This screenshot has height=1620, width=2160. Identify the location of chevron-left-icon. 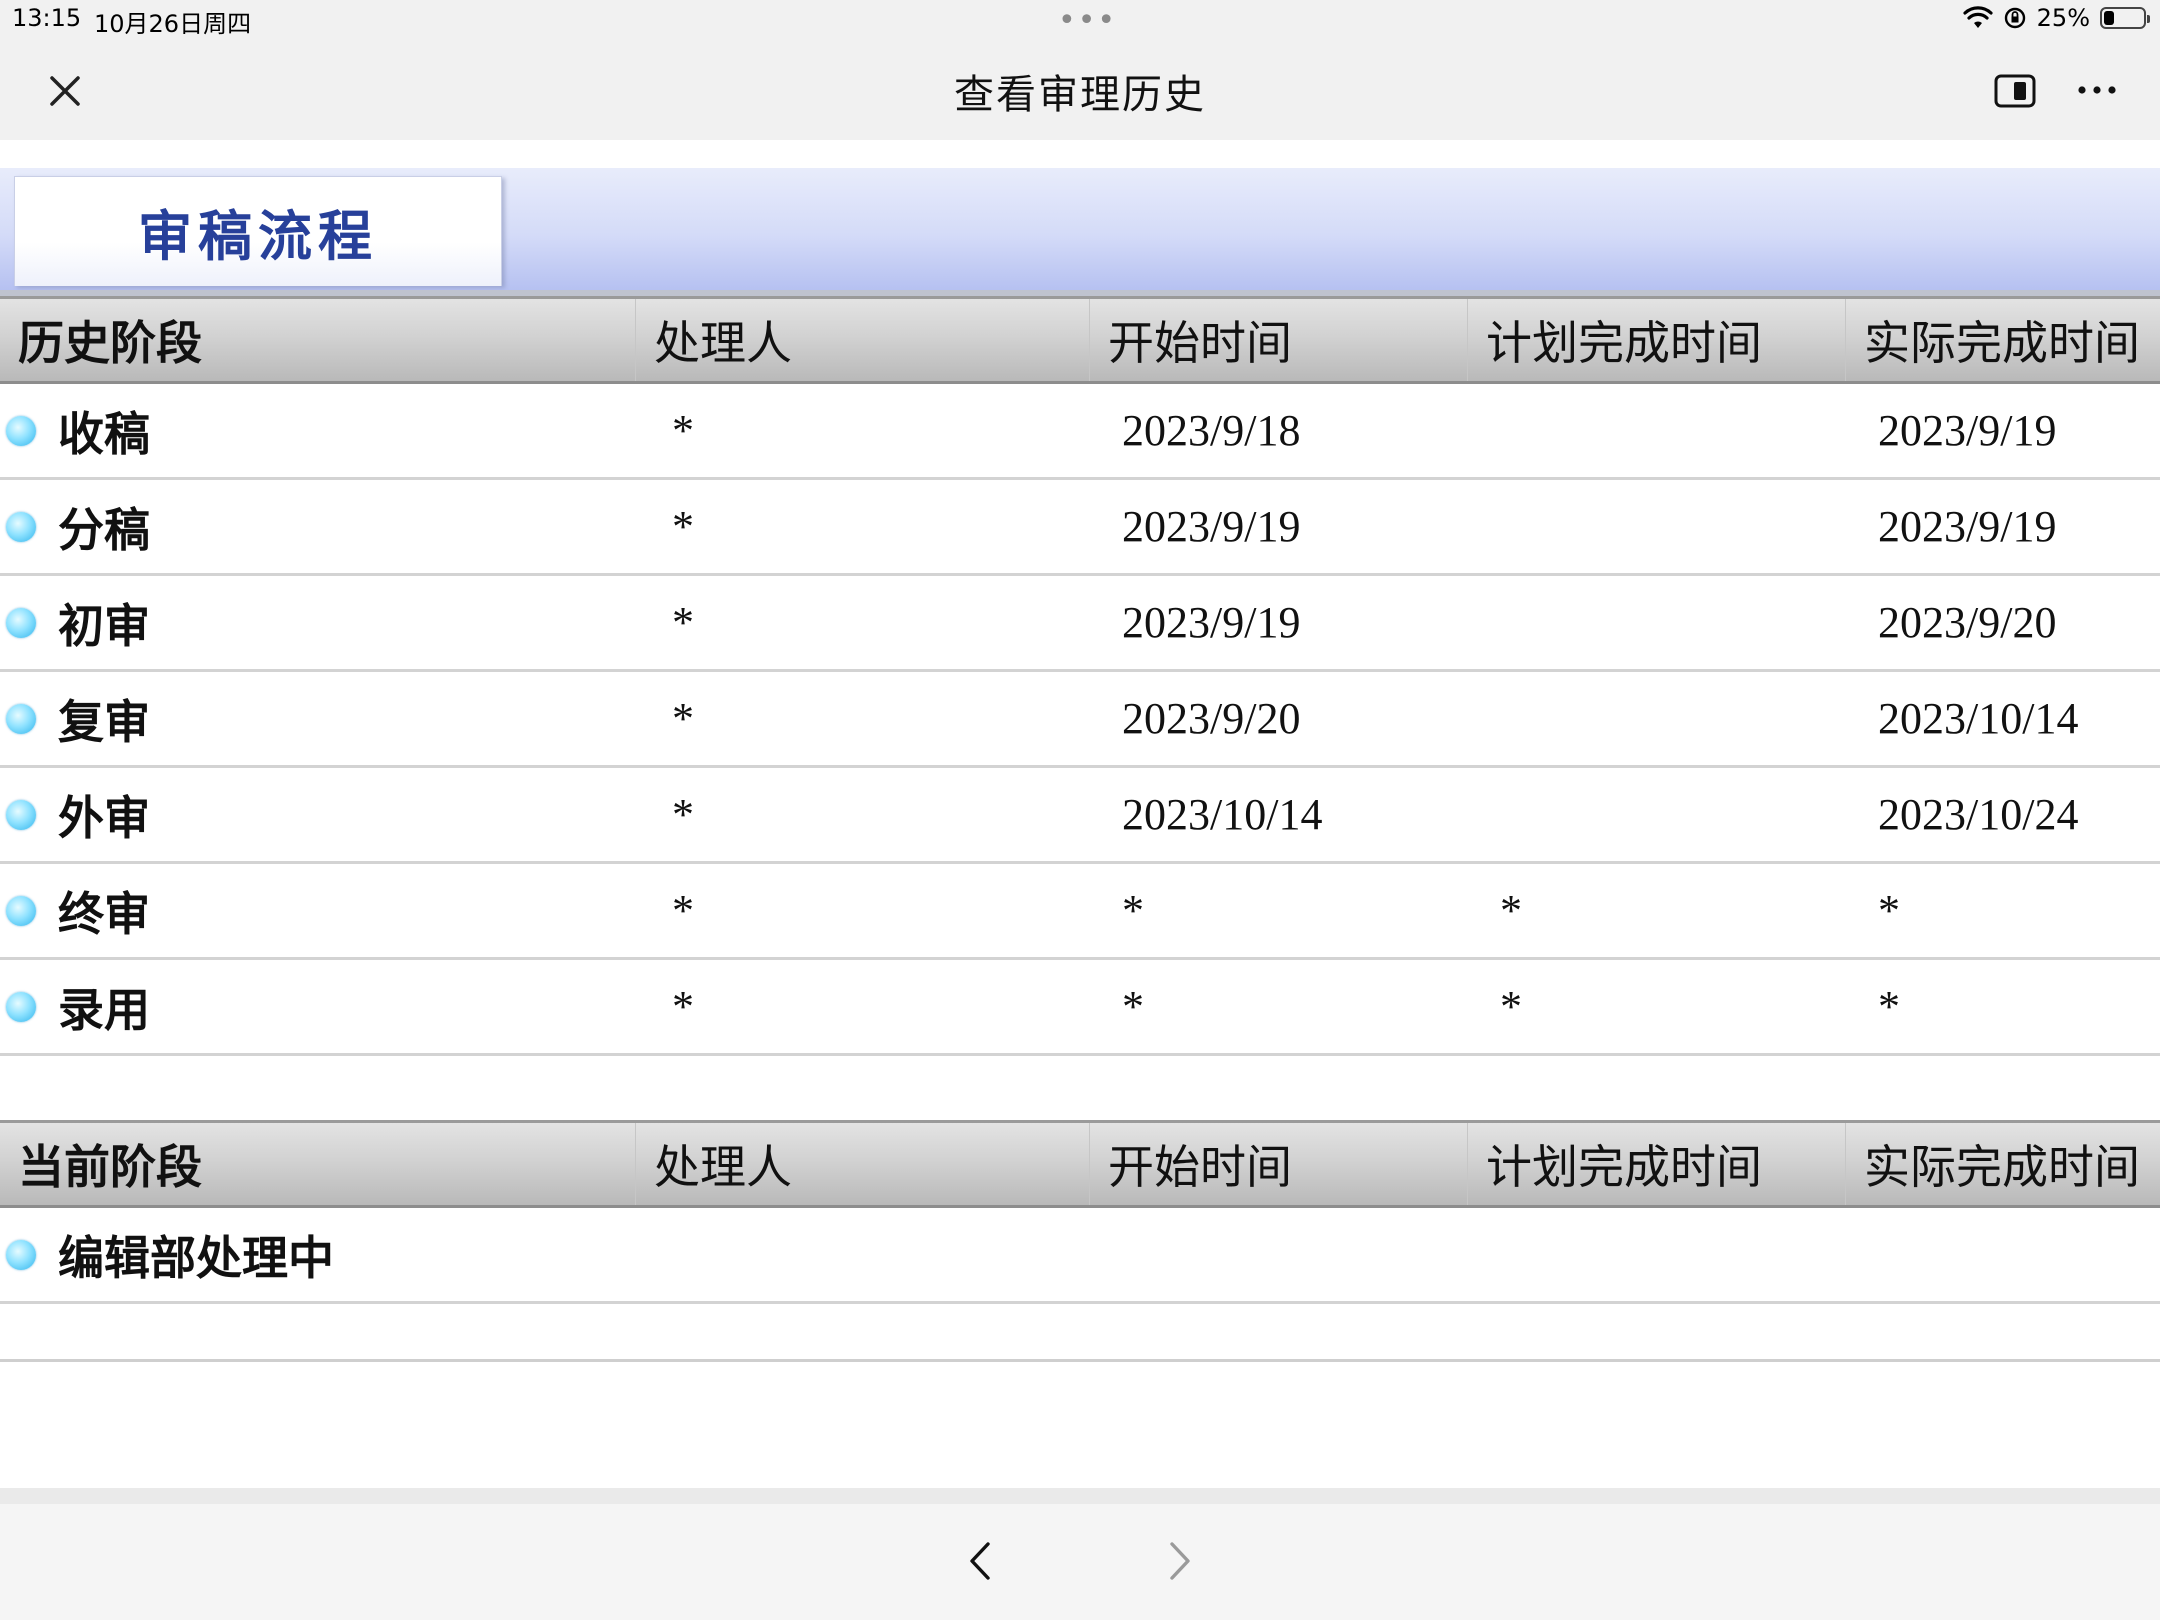
(980, 1561).